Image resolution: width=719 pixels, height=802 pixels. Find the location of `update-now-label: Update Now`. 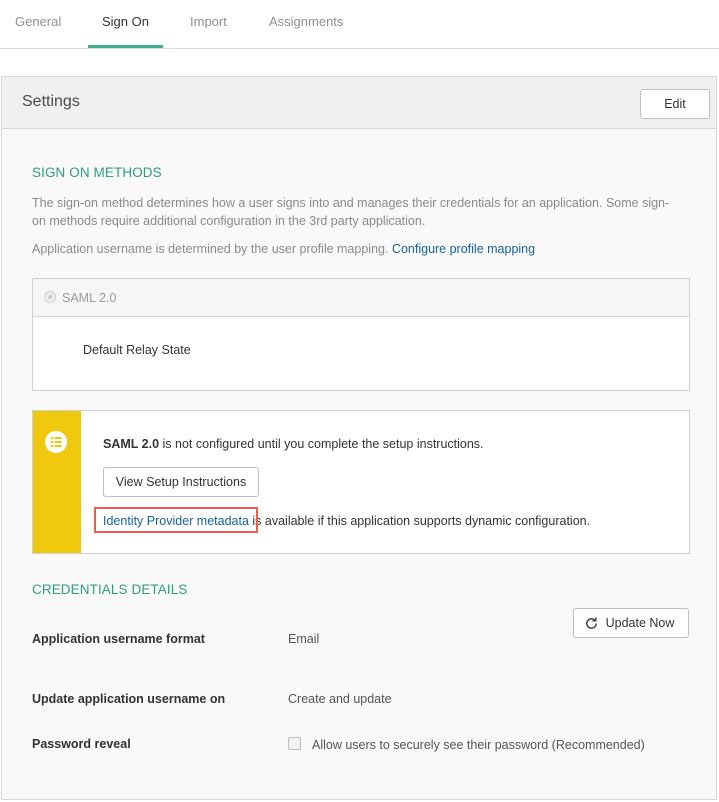

update-now-label: Update Now is located at coordinates (640, 623).